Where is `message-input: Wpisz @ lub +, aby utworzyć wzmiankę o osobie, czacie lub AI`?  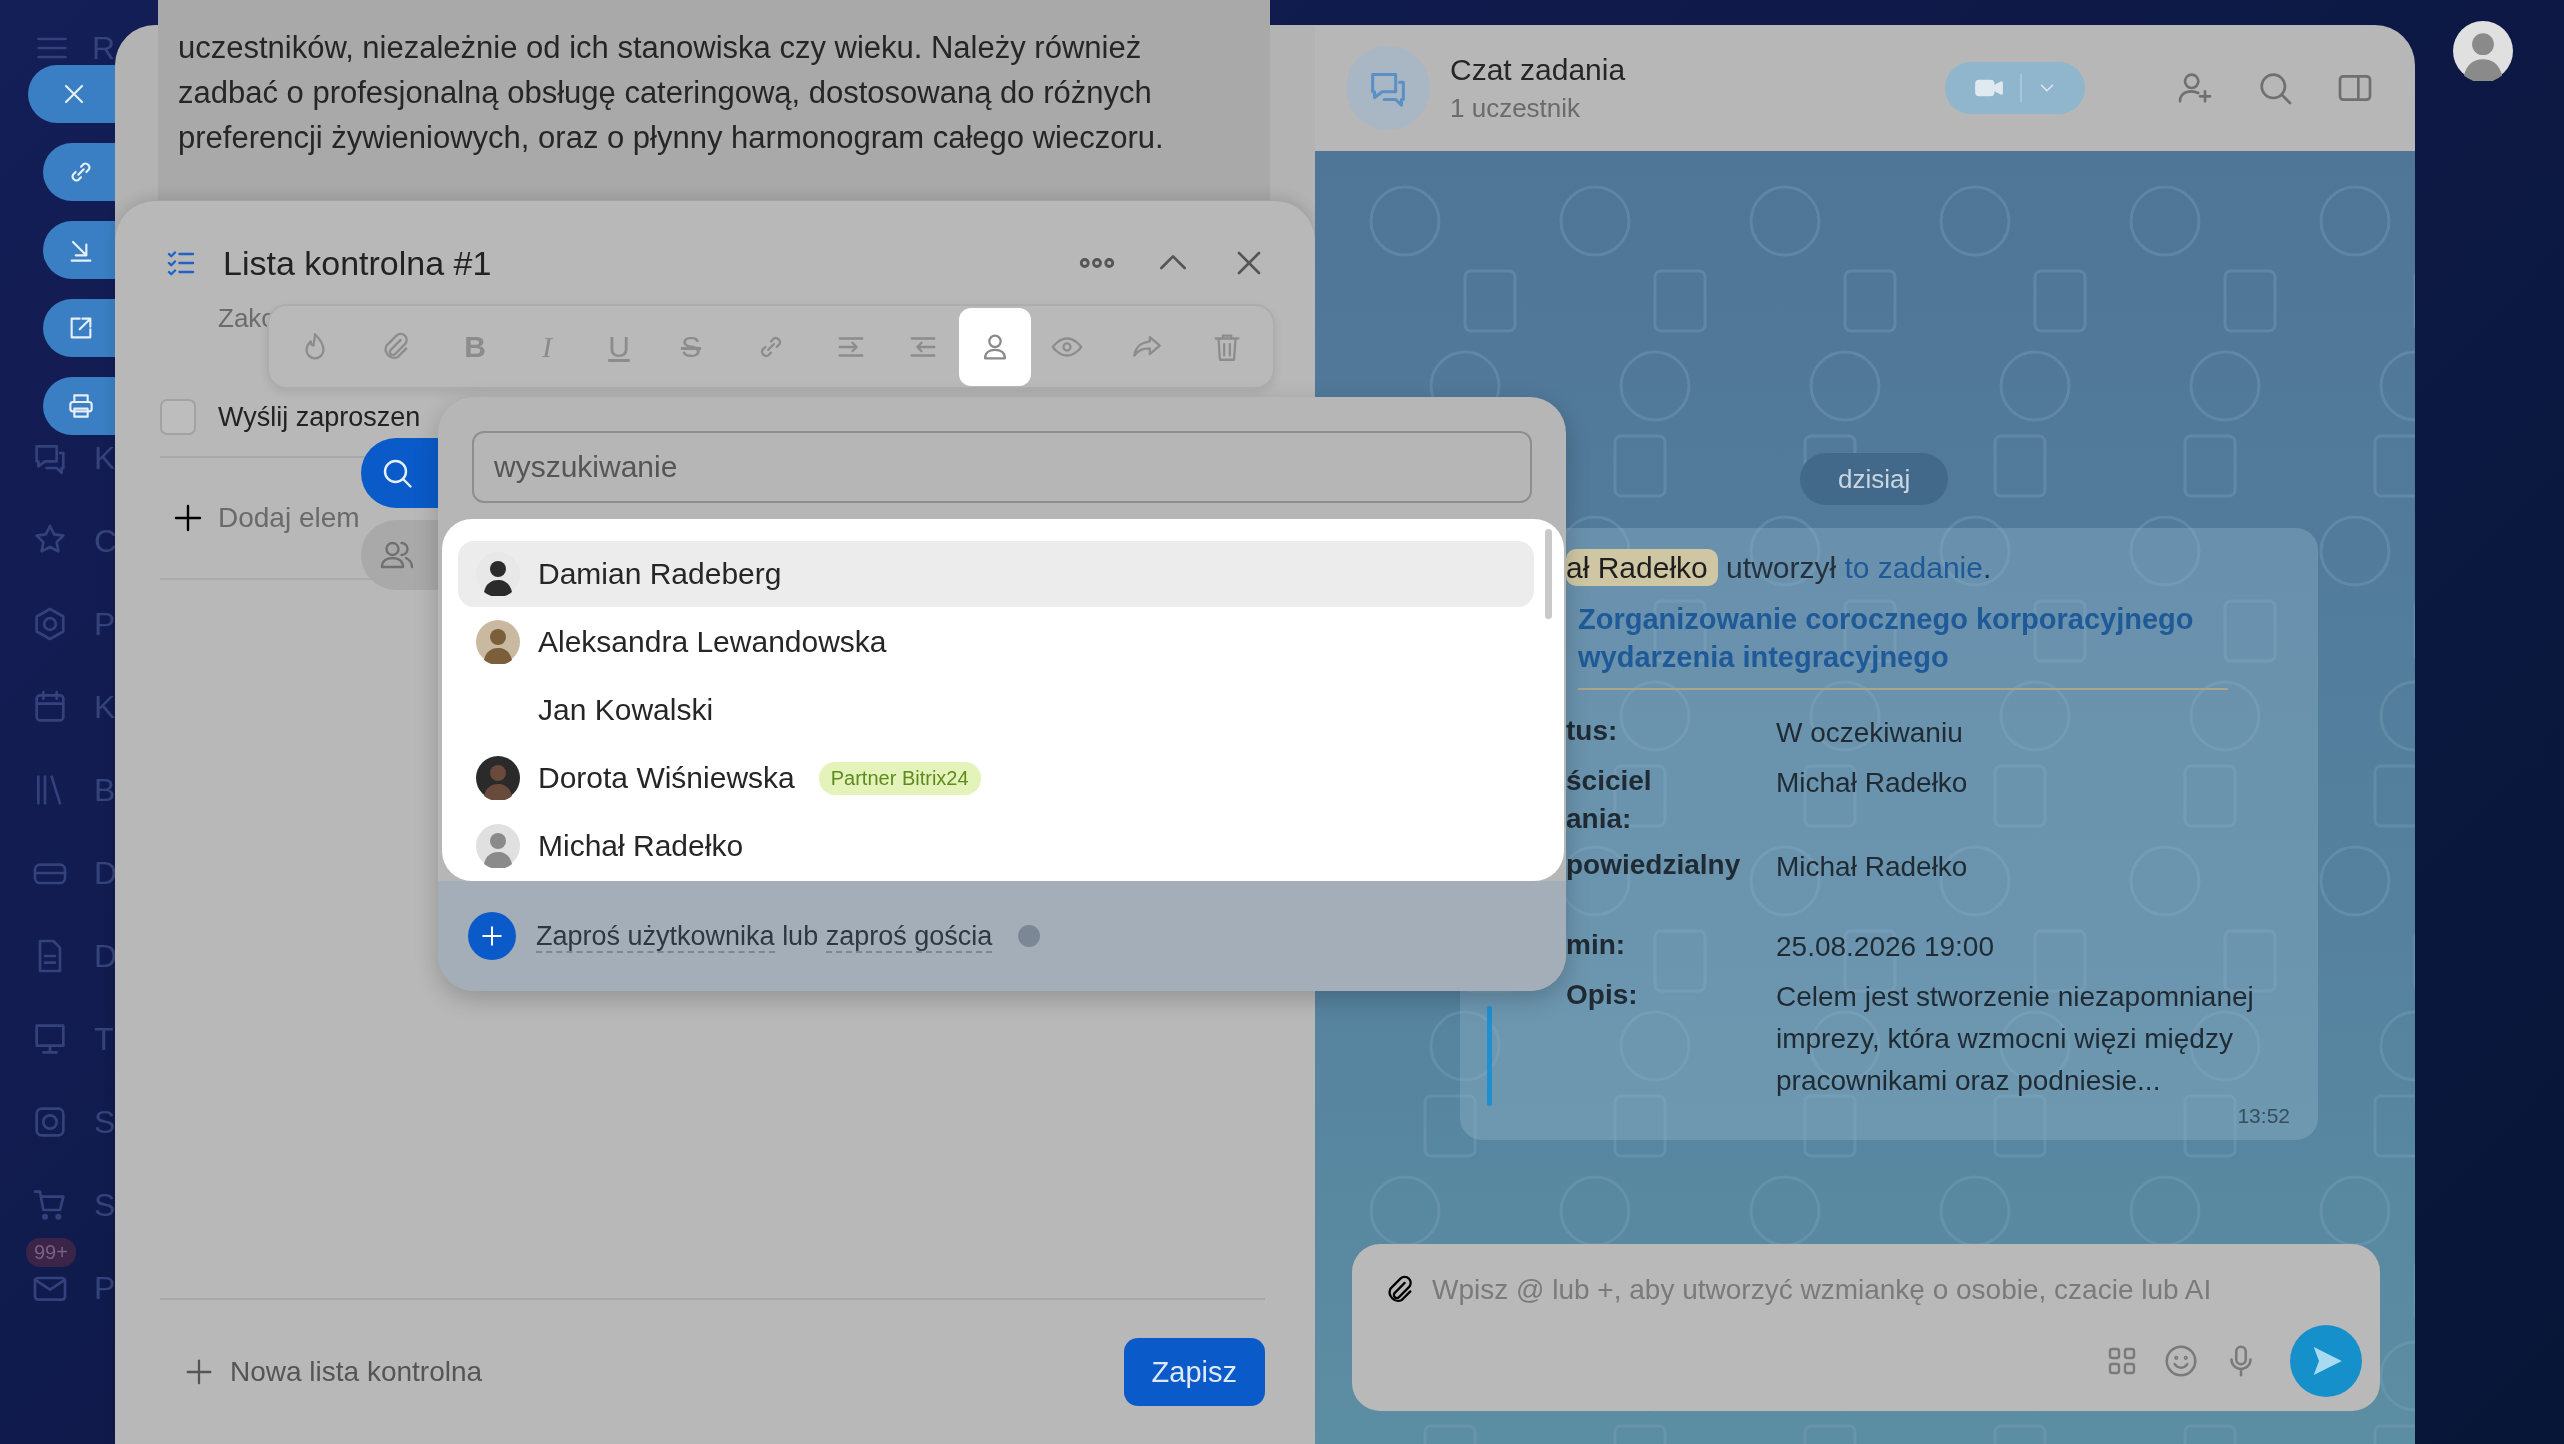 message-input: Wpisz @ lub +, aby utworzyć wzmiankę o osobie, czacie lub AI is located at coordinates (1886, 1290).